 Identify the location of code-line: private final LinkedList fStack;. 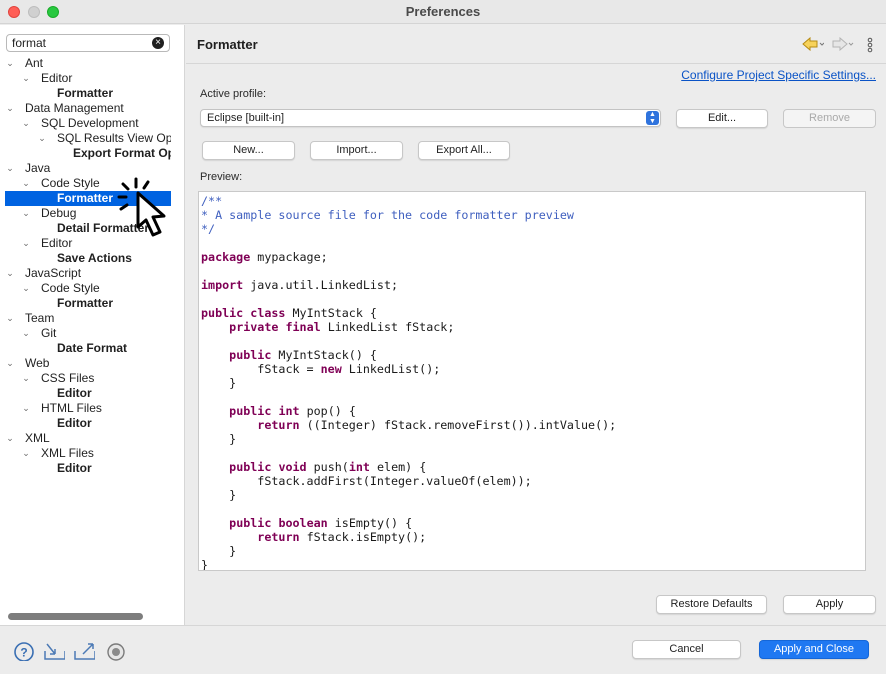
(327, 327).